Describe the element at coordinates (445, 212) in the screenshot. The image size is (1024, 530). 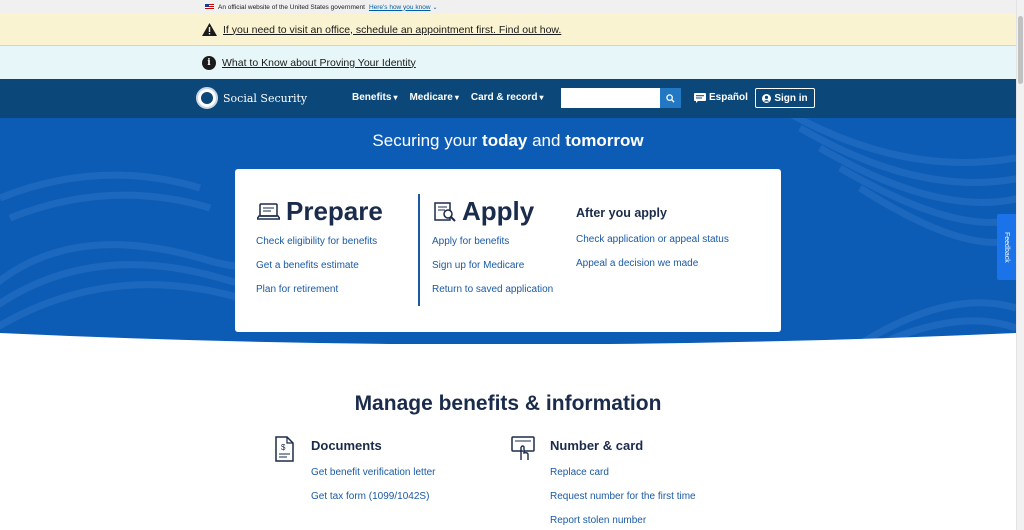
I see `application-icon` at that location.